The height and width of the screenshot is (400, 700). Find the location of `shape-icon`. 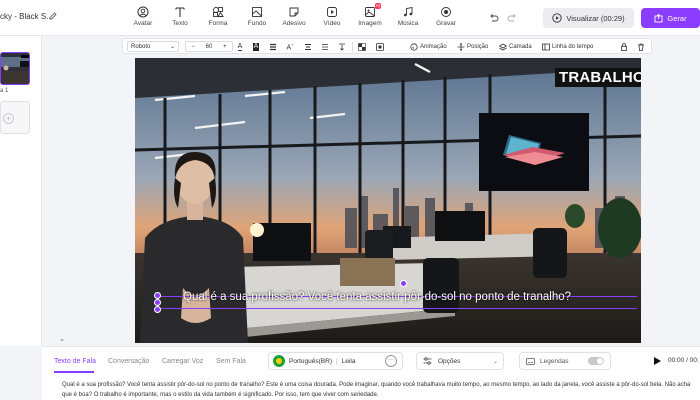

shape-icon is located at coordinates (218, 12).